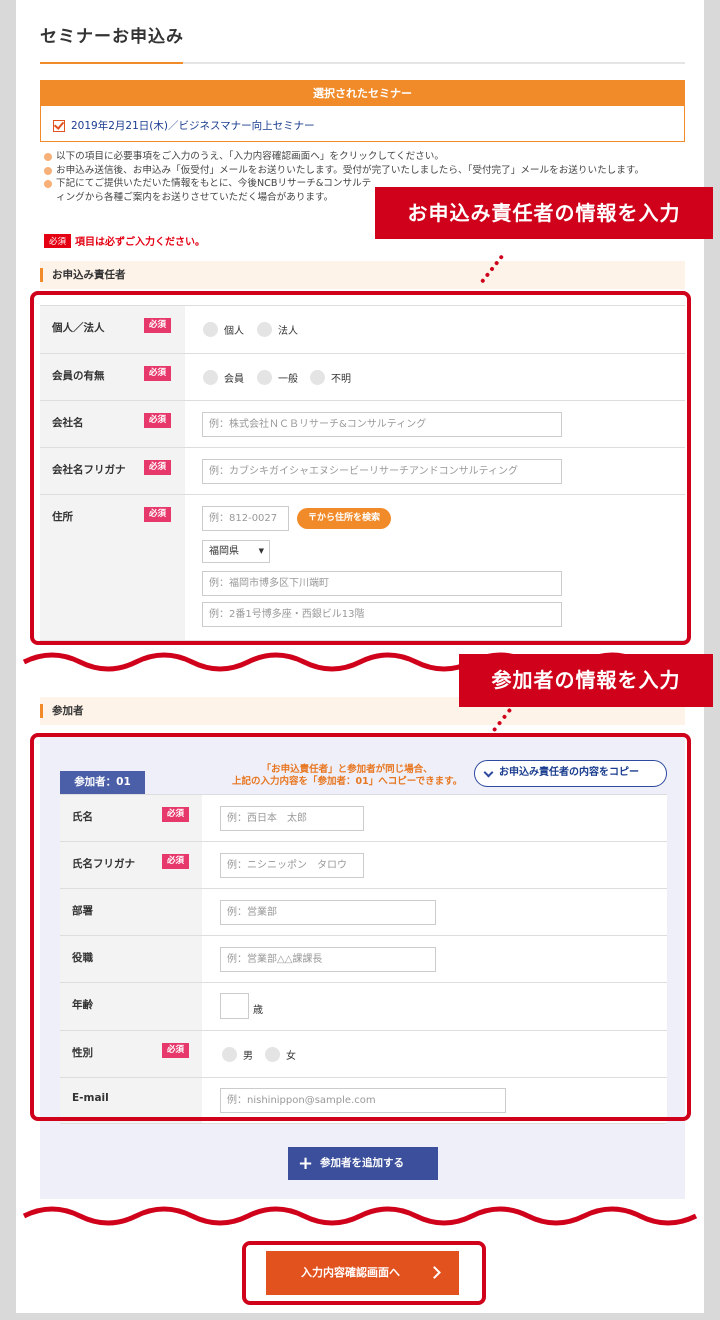 The height and width of the screenshot is (1320, 720). I want to click on required-note-text: 項目は必ずご入力ください。, so click(140, 242).